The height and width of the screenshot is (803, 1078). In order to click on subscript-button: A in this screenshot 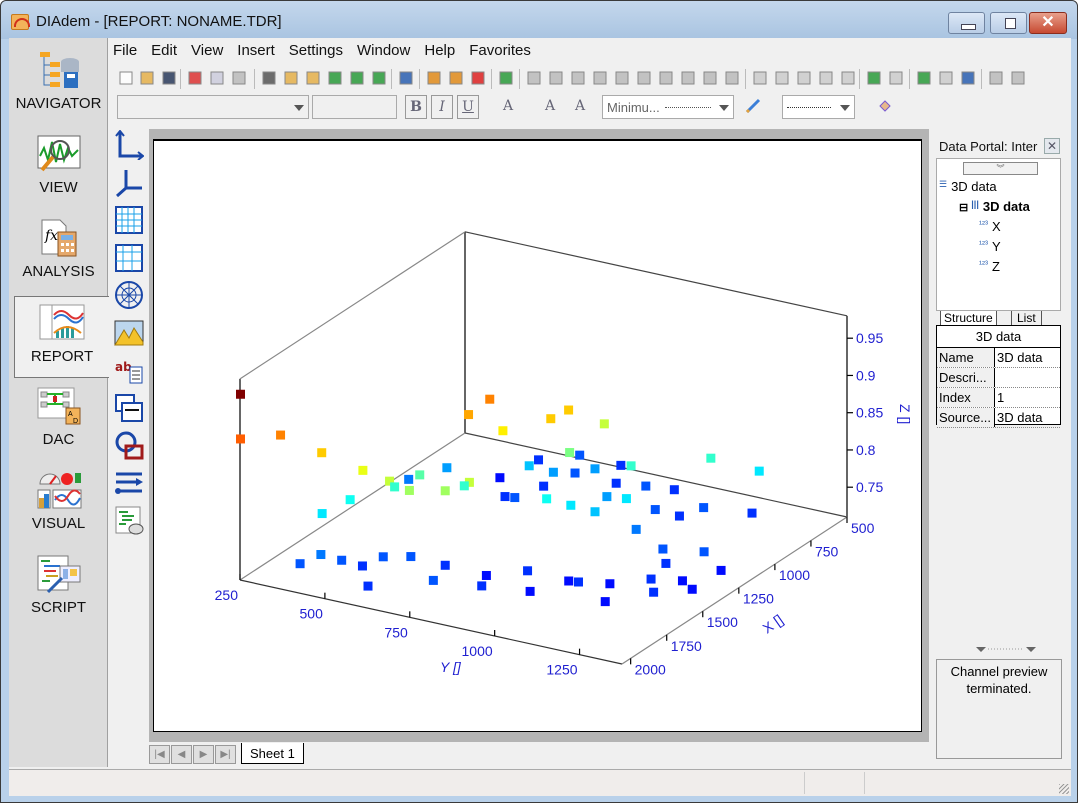, I will do `click(580, 107)`.